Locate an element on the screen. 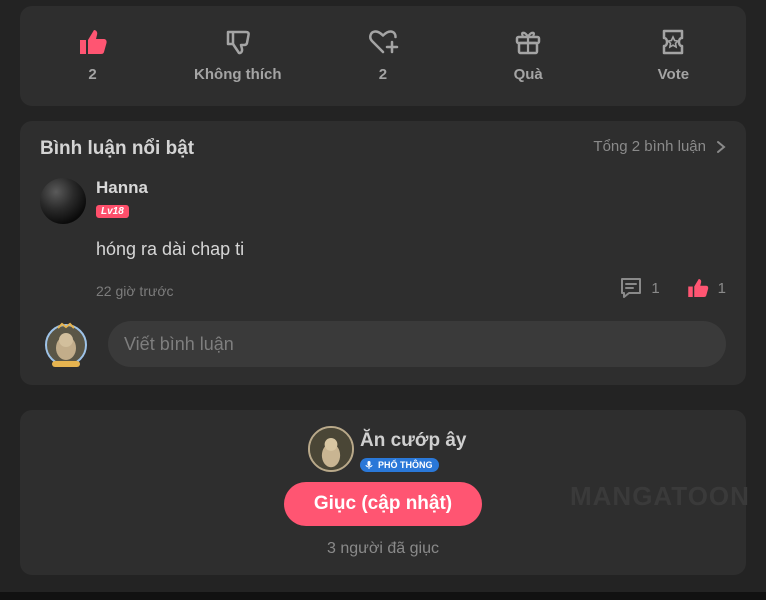 The width and height of the screenshot is (766, 600). watermark-logo: MANGATOON is located at coordinates (660, 496).